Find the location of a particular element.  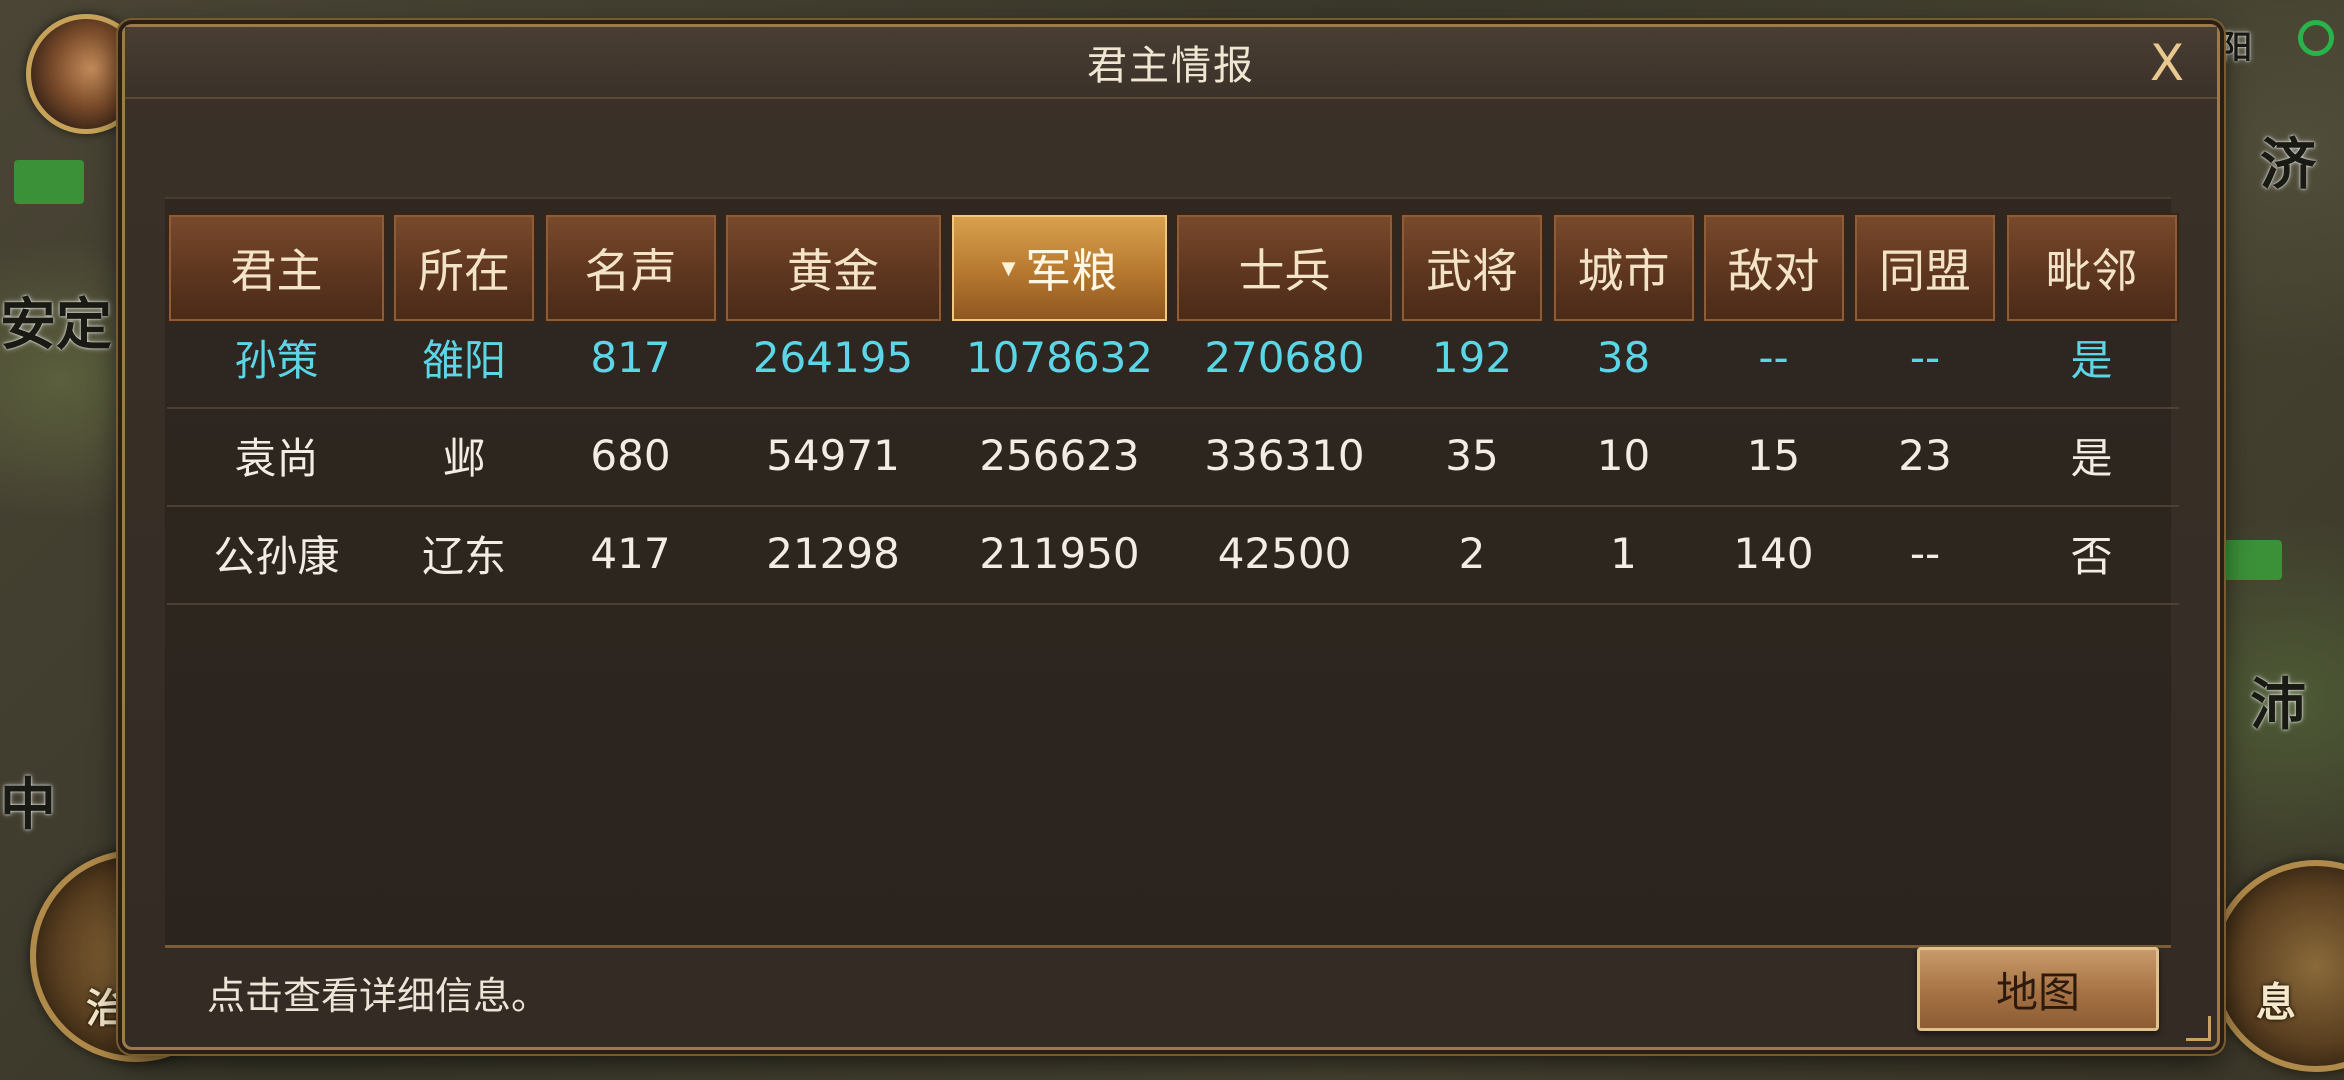

sort-arrow-icon: ▼ is located at coordinates (1008, 268).